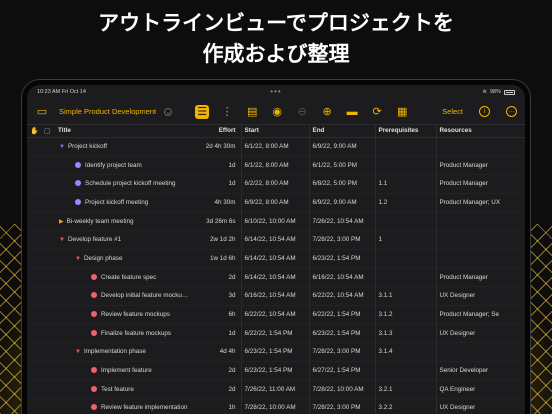 The height and width of the screenshot is (414, 552). What do you see at coordinates (168, 111) in the screenshot?
I see `chevron-down-icon: ⌄` at bounding box center [168, 111].